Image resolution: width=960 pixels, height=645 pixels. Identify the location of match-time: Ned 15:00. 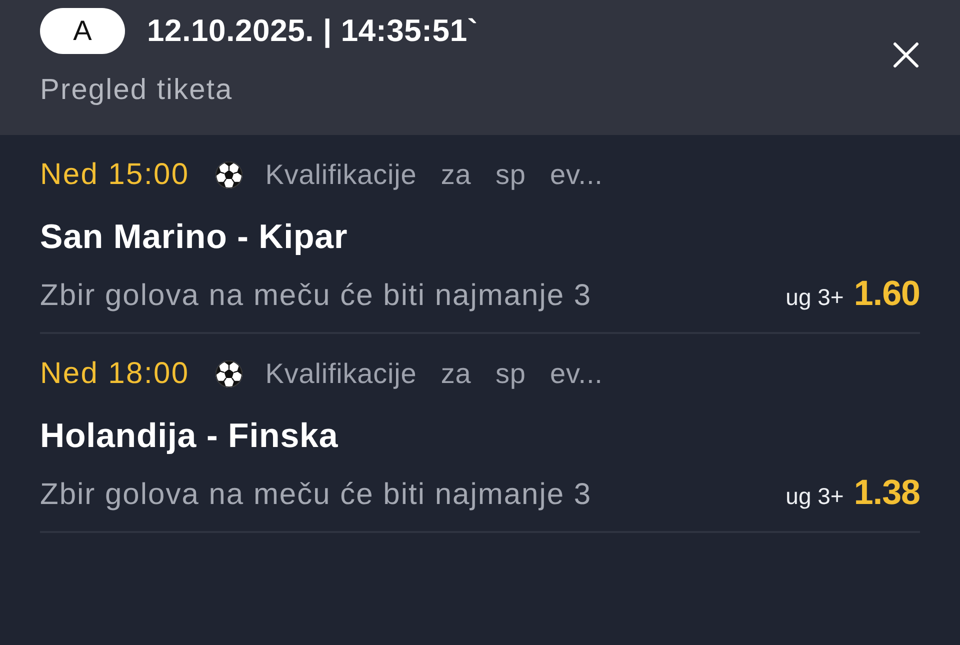
(115, 175).